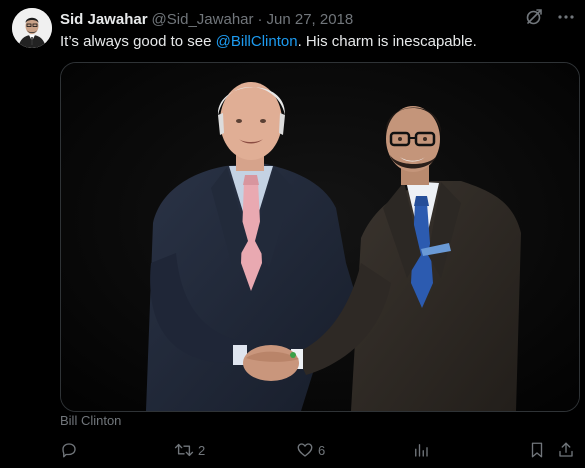  I want to click on tweet-text-end: . His charm is inescapable., so click(387, 41).